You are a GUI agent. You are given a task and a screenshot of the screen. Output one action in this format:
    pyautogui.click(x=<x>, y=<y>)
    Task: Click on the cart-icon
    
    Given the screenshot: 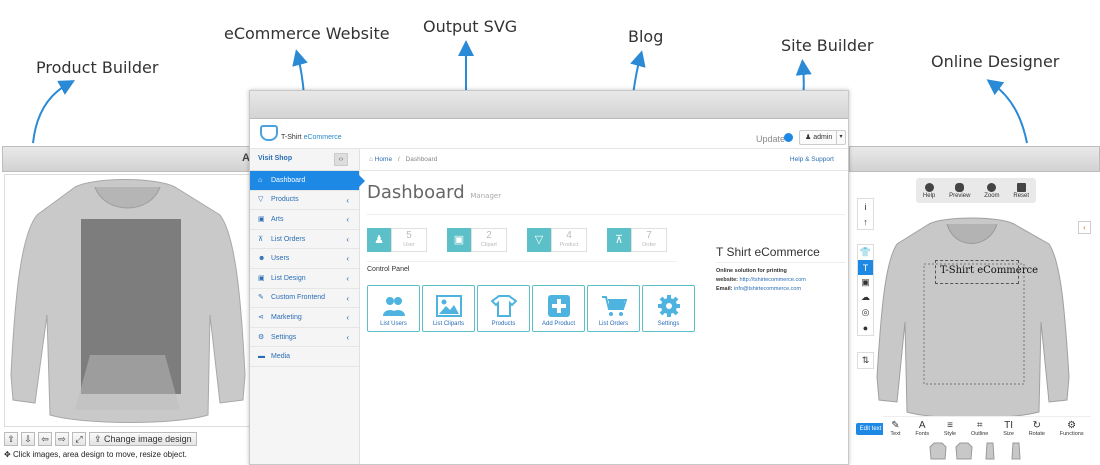 What is the action you would take?
    pyautogui.click(x=614, y=306)
    